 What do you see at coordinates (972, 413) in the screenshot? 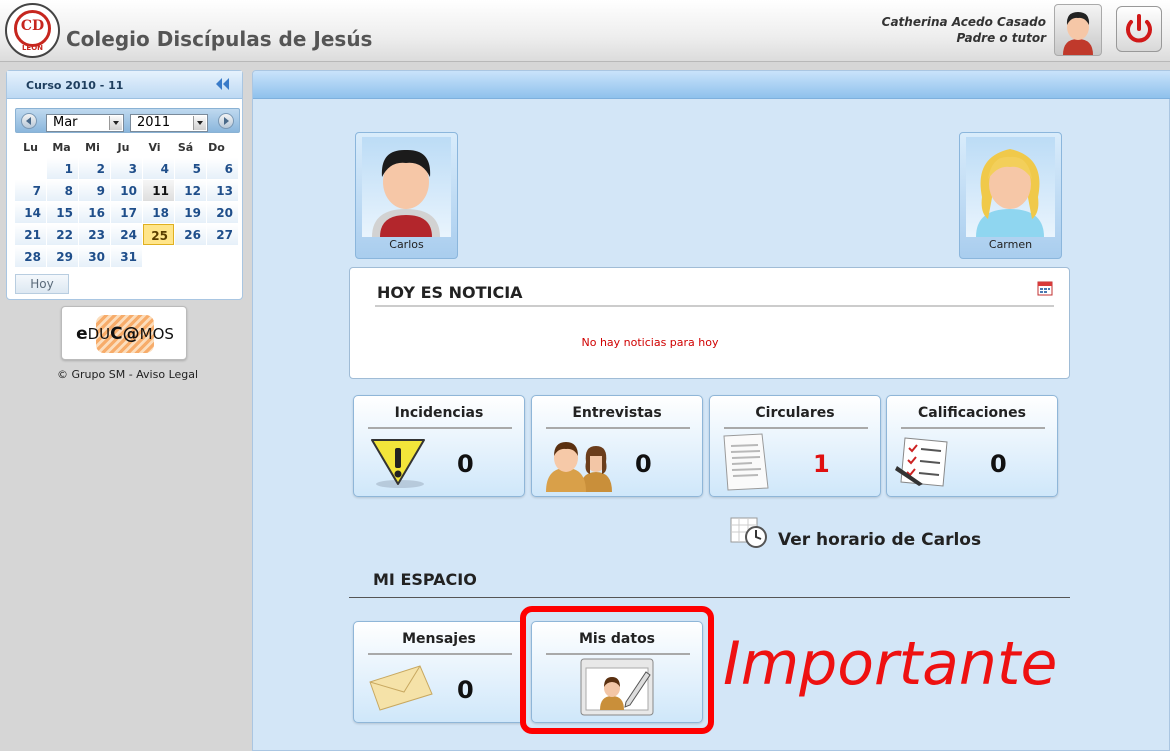
I see `card-title: Calificaciones` at bounding box center [972, 413].